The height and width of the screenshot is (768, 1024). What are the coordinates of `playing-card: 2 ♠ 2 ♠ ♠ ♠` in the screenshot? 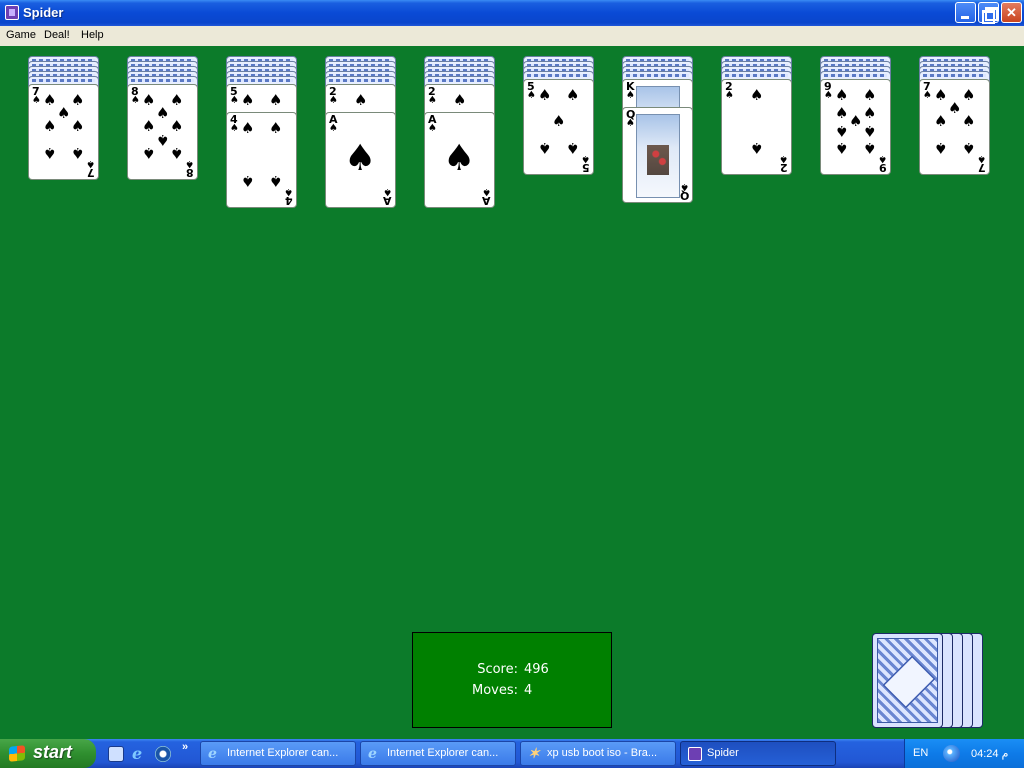 It's located at (756, 127).